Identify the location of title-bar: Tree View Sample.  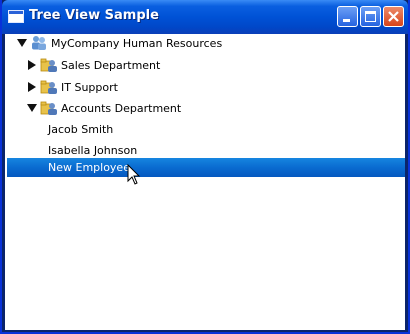
(205, 17).